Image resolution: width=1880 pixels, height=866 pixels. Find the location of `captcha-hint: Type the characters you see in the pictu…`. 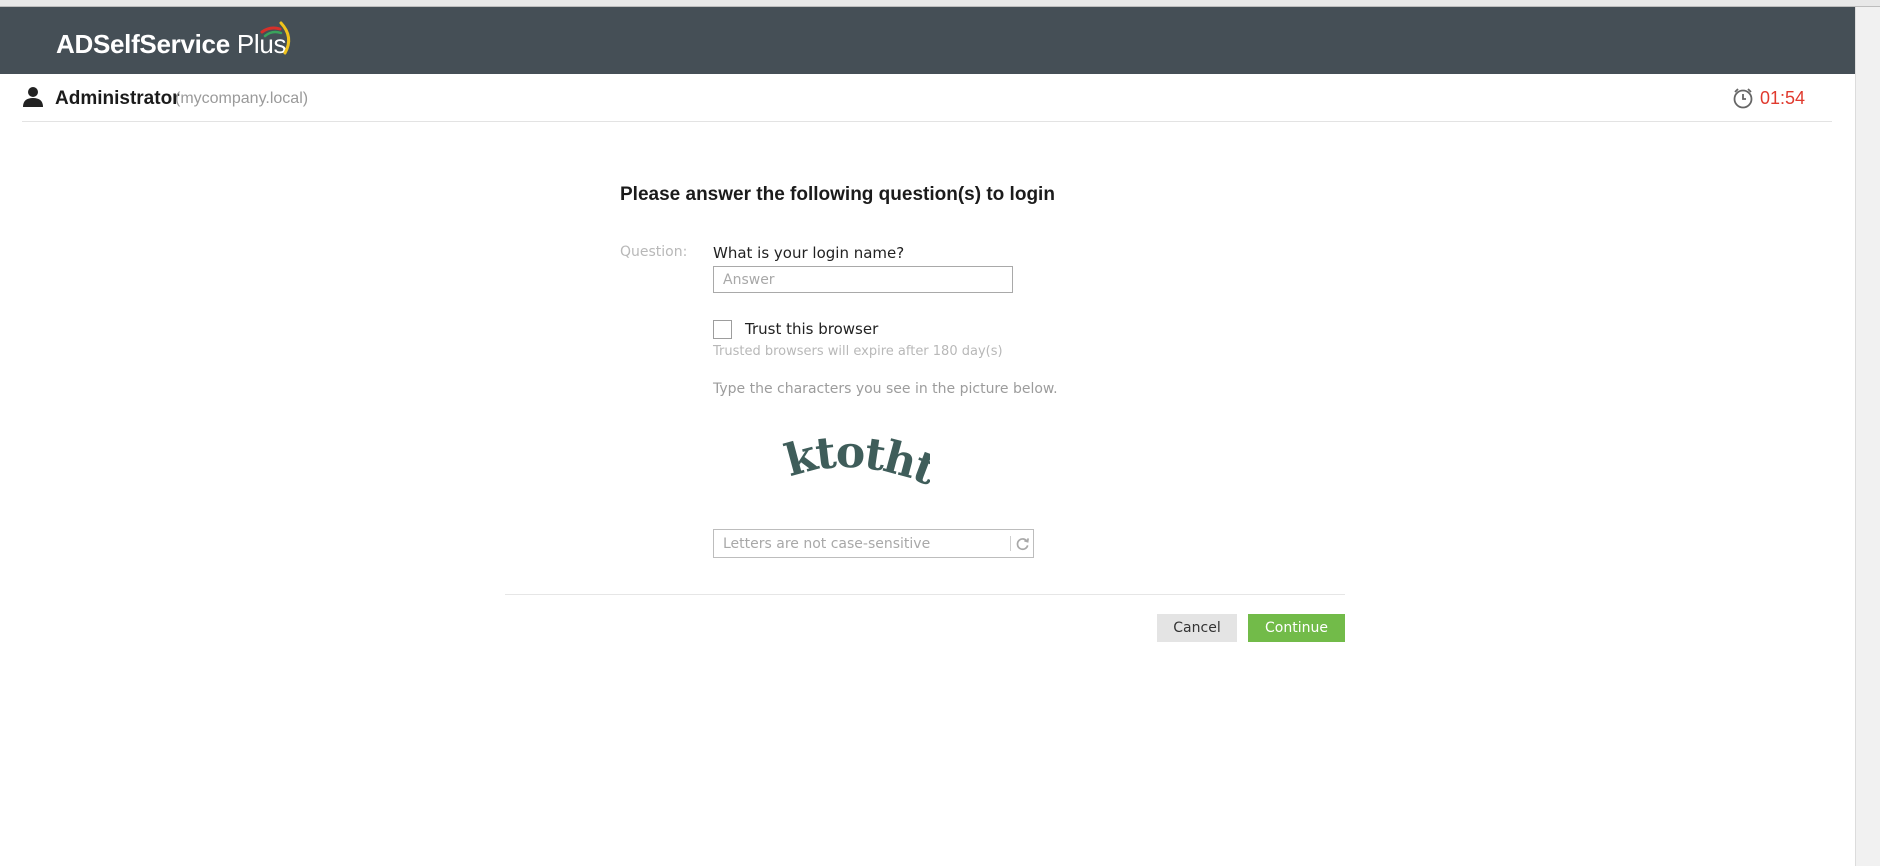

captcha-hint: Type the characters you see in the pictu… is located at coordinates (885, 389).